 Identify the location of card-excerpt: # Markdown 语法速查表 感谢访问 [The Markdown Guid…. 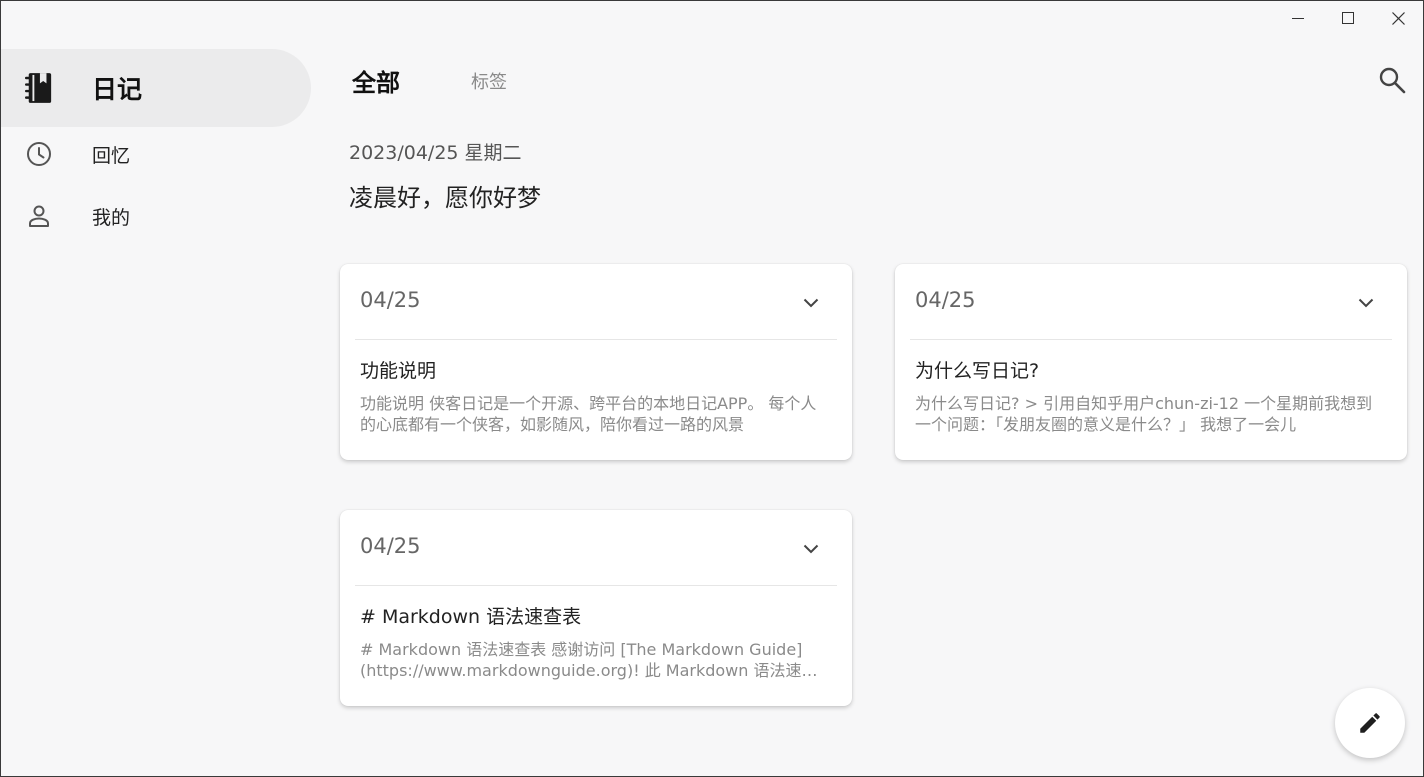
(589, 660).